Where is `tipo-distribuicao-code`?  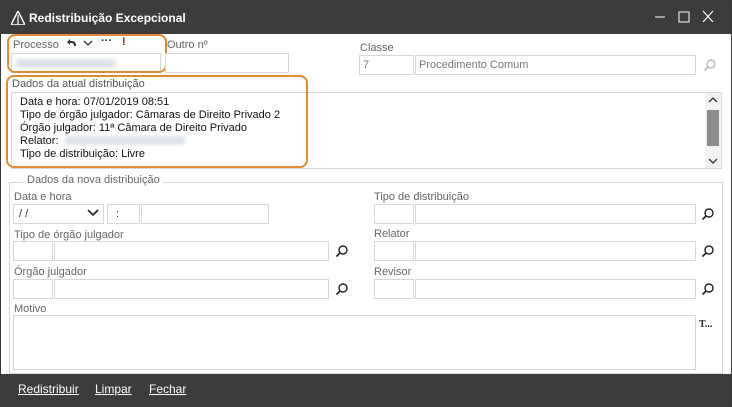 tipo-distribuicao-code is located at coordinates (394, 214).